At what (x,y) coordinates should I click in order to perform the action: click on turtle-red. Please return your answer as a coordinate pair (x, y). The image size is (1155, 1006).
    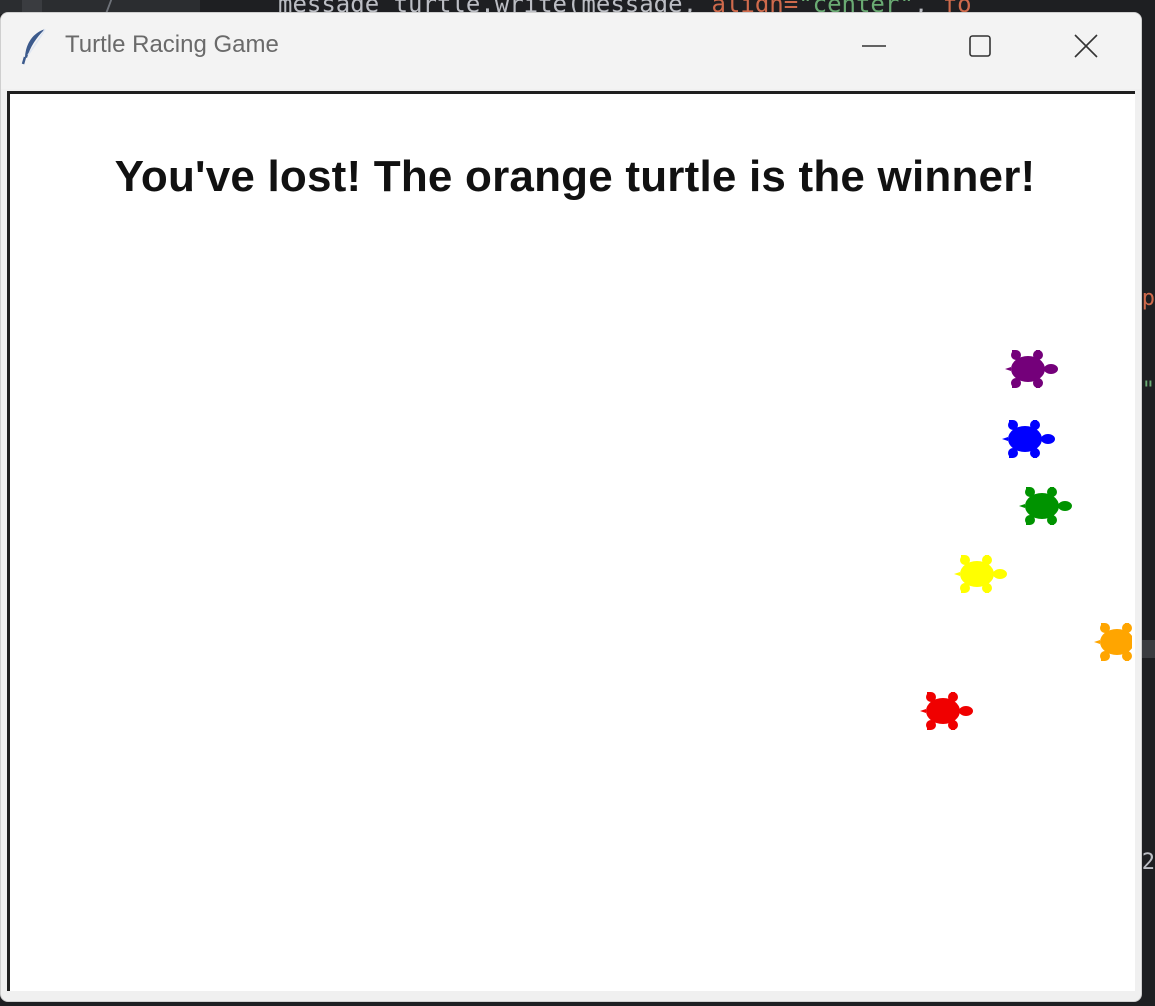
    Looking at the image, I should click on (949, 711).